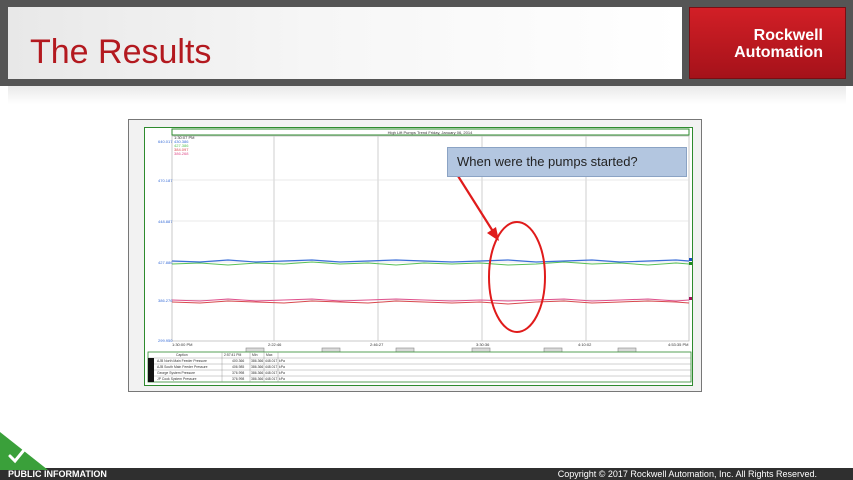 The height and width of the screenshot is (480, 853). Describe the element at coordinates (778, 52) in the screenshot. I see `logo-line-2: Automation` at that location.